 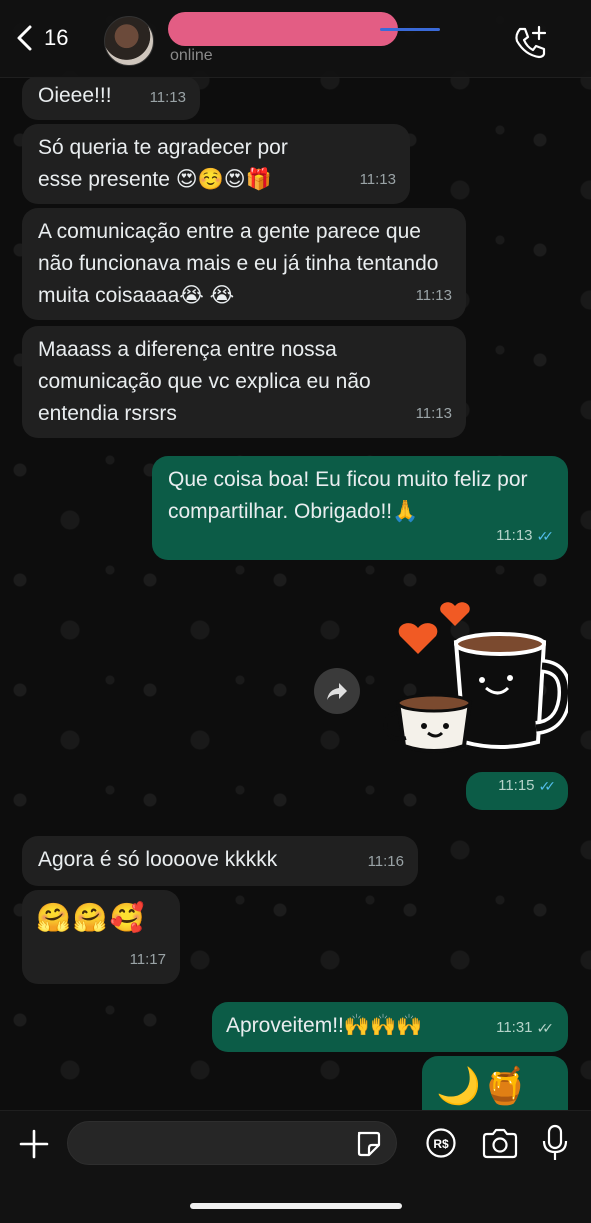 What do you see at coordinates (385, 861) in the screenshot?
I see `message-time: 11:16` at bounding box center [385, 861].